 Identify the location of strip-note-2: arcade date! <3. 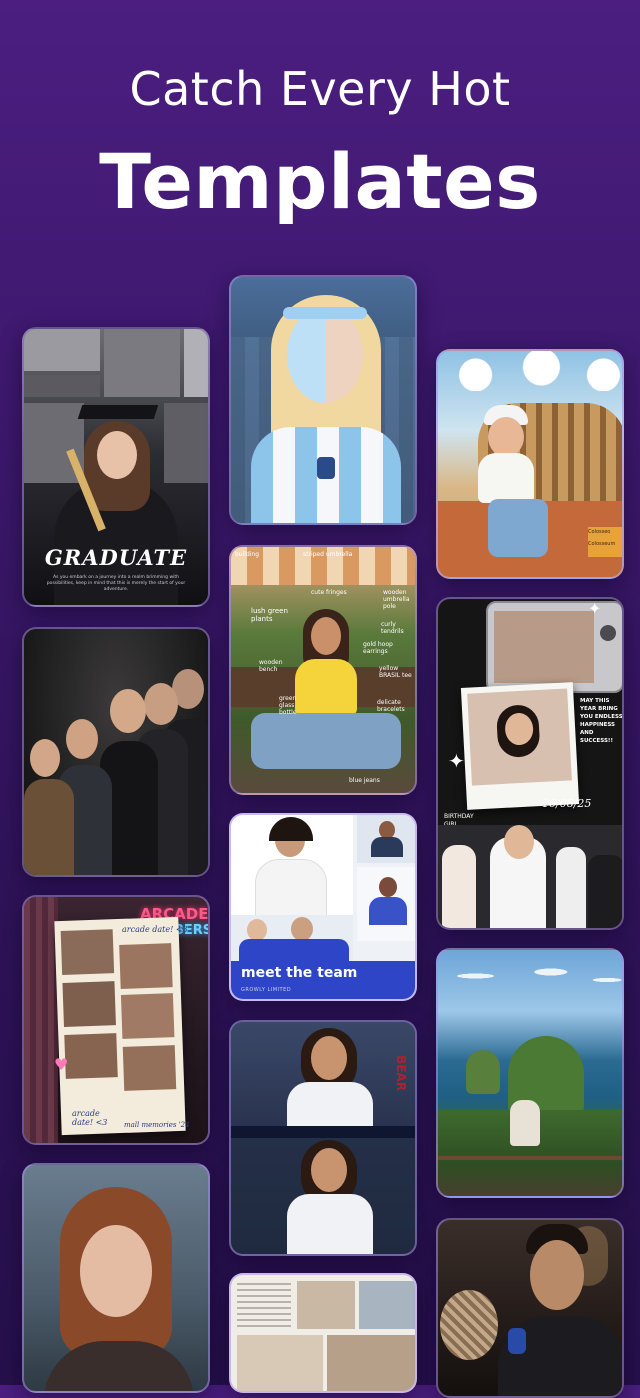
(90, 1118).